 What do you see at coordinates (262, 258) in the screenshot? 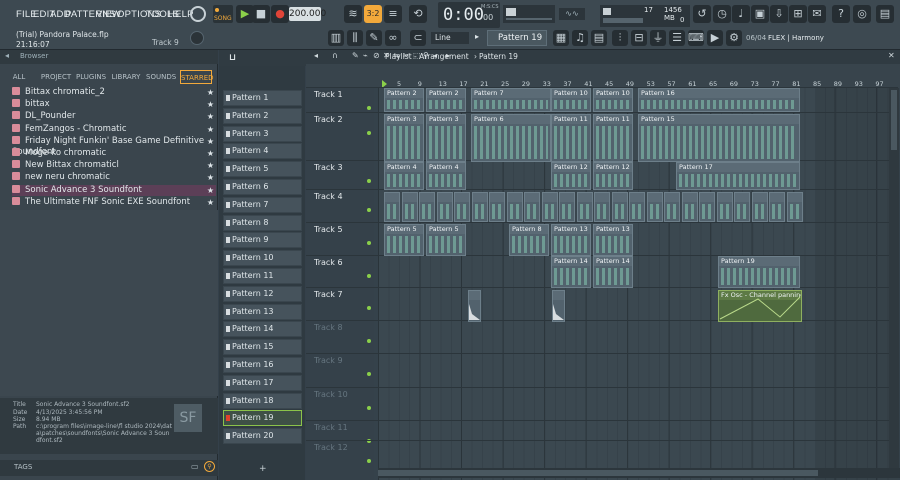
I see `pattern-item: Pattern 10` at bounding box center [262, 258].